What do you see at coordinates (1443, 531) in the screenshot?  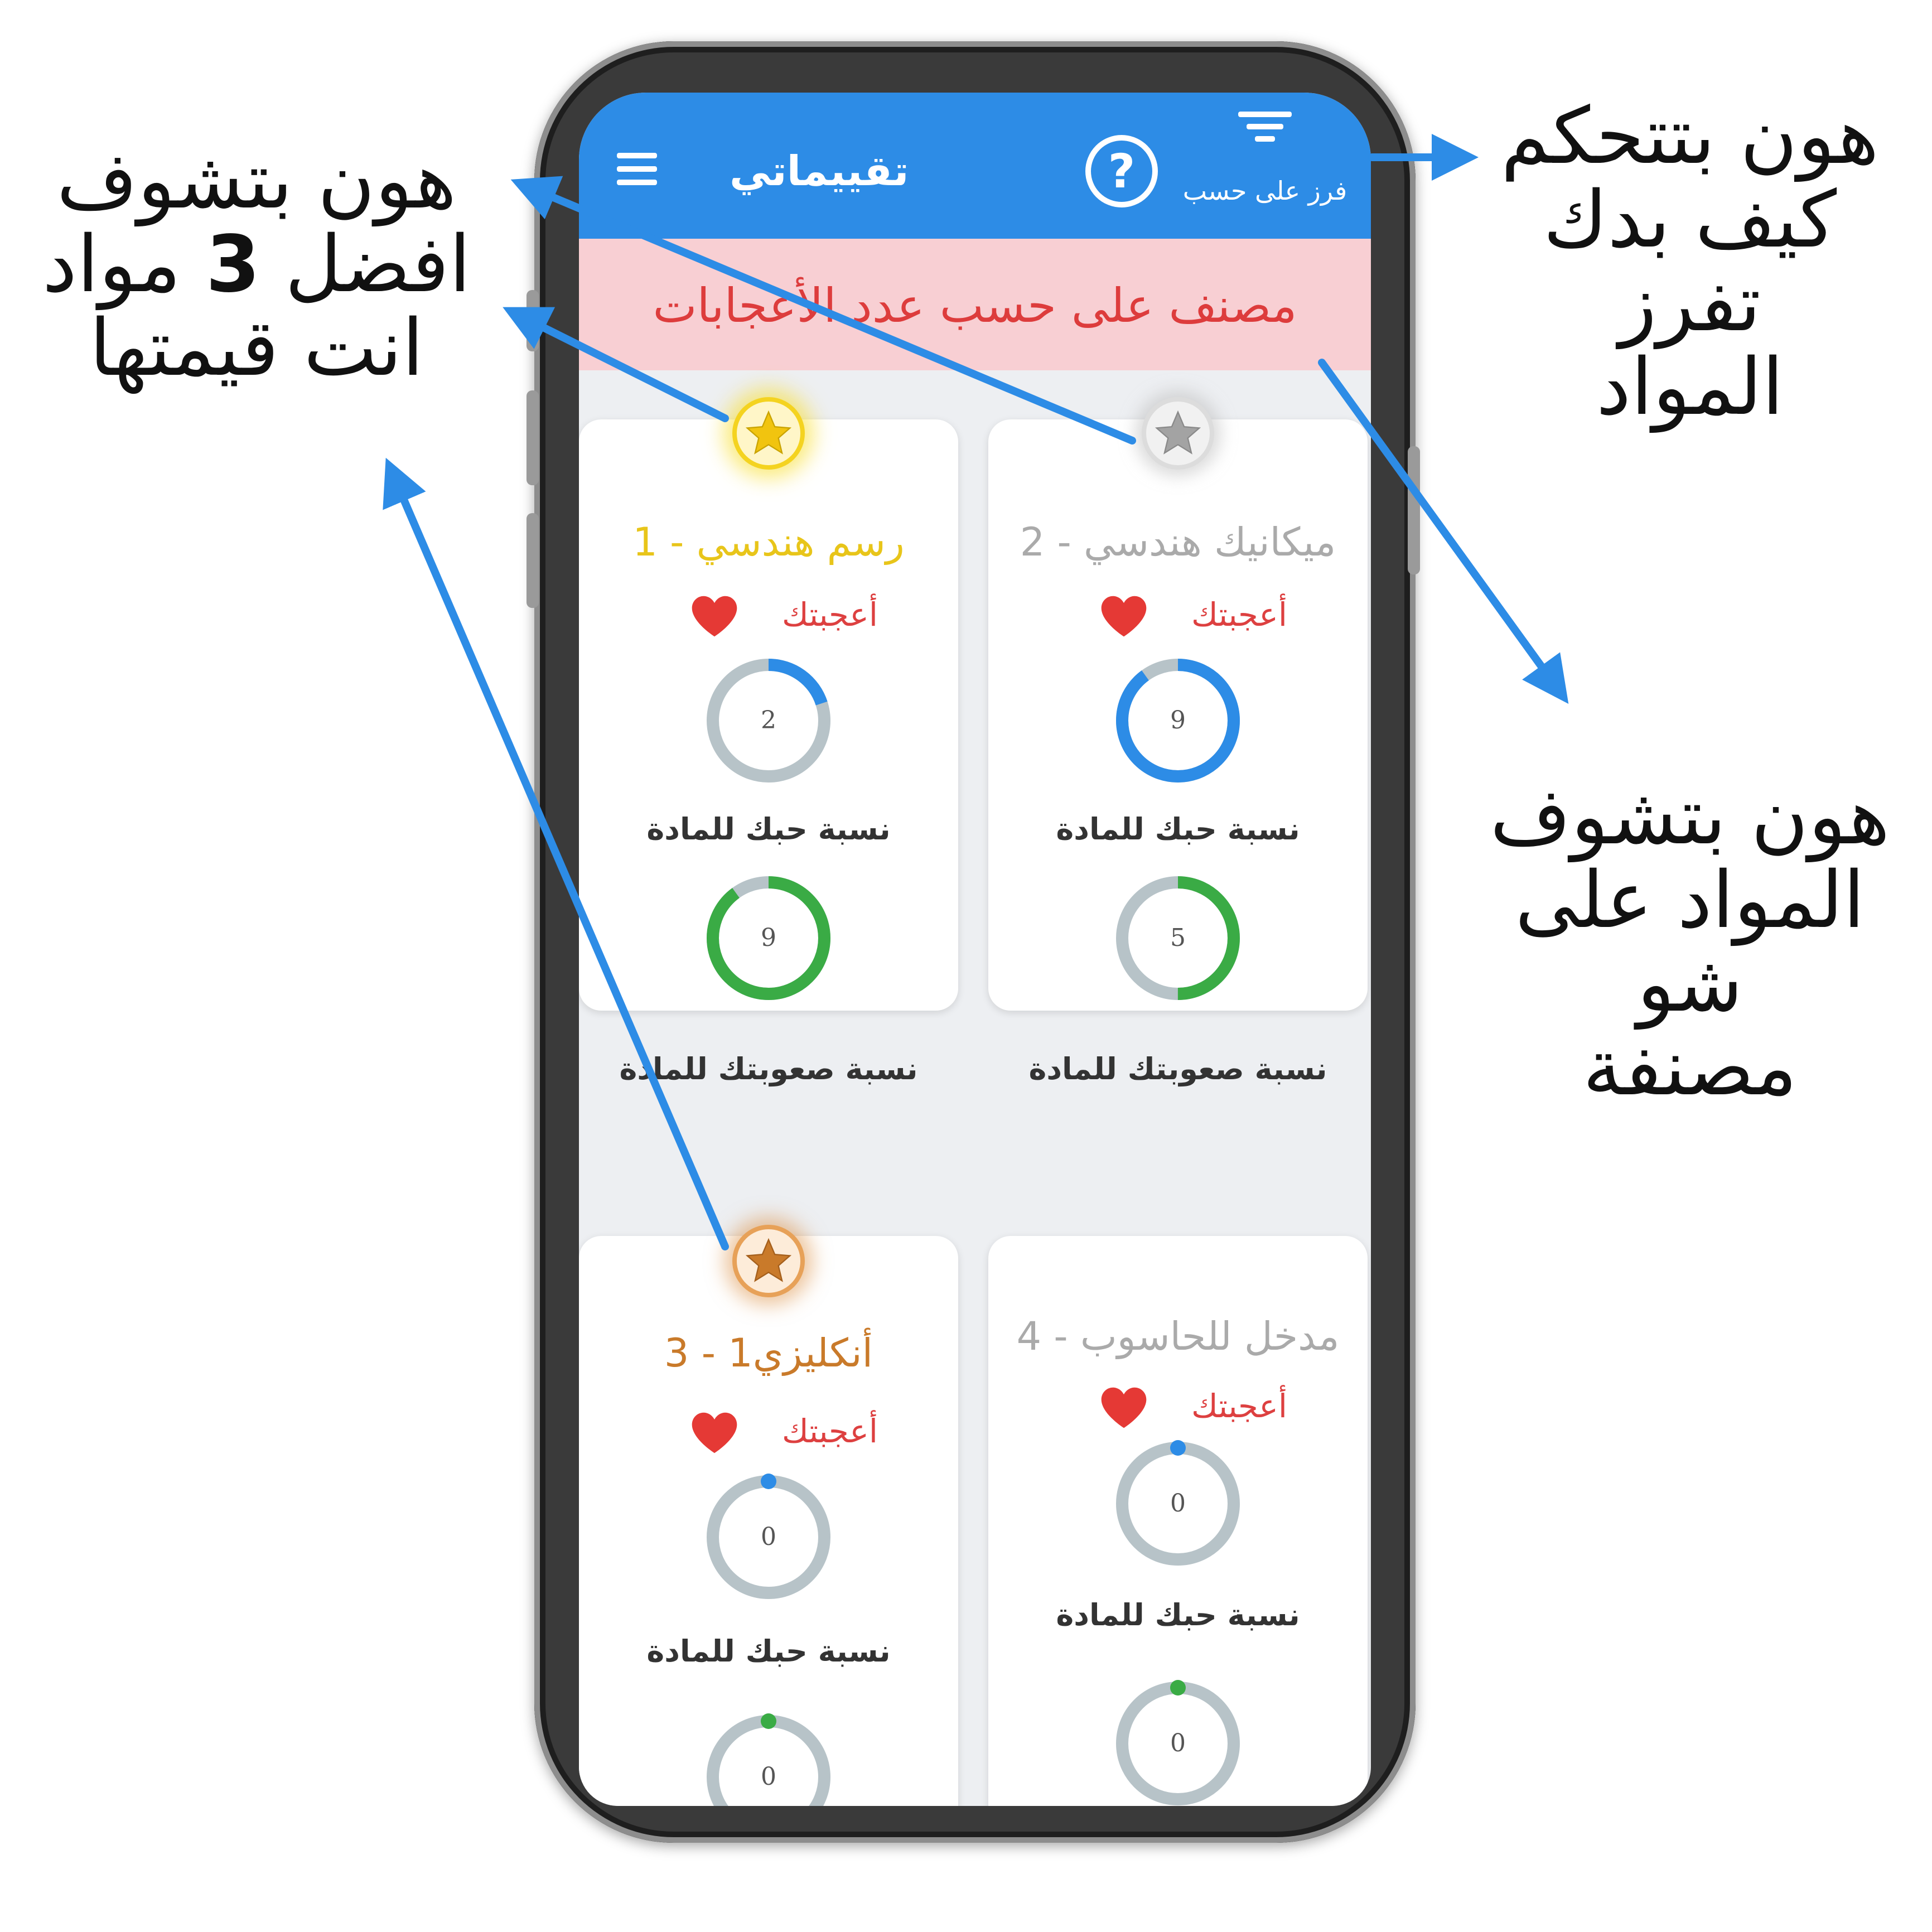 I see `arrow-to-banner-note` at bounding box center [1443, 531].